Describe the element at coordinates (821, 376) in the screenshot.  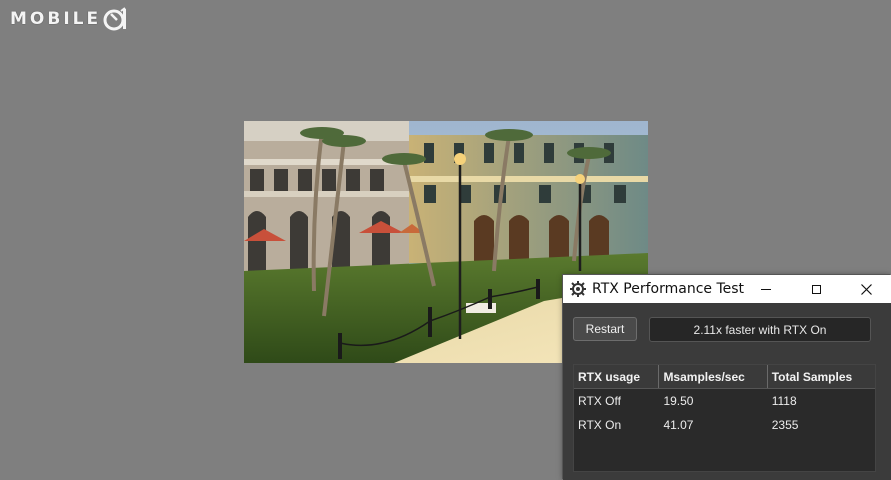
I see `column-header-total-samples: Total Samples` at that location.